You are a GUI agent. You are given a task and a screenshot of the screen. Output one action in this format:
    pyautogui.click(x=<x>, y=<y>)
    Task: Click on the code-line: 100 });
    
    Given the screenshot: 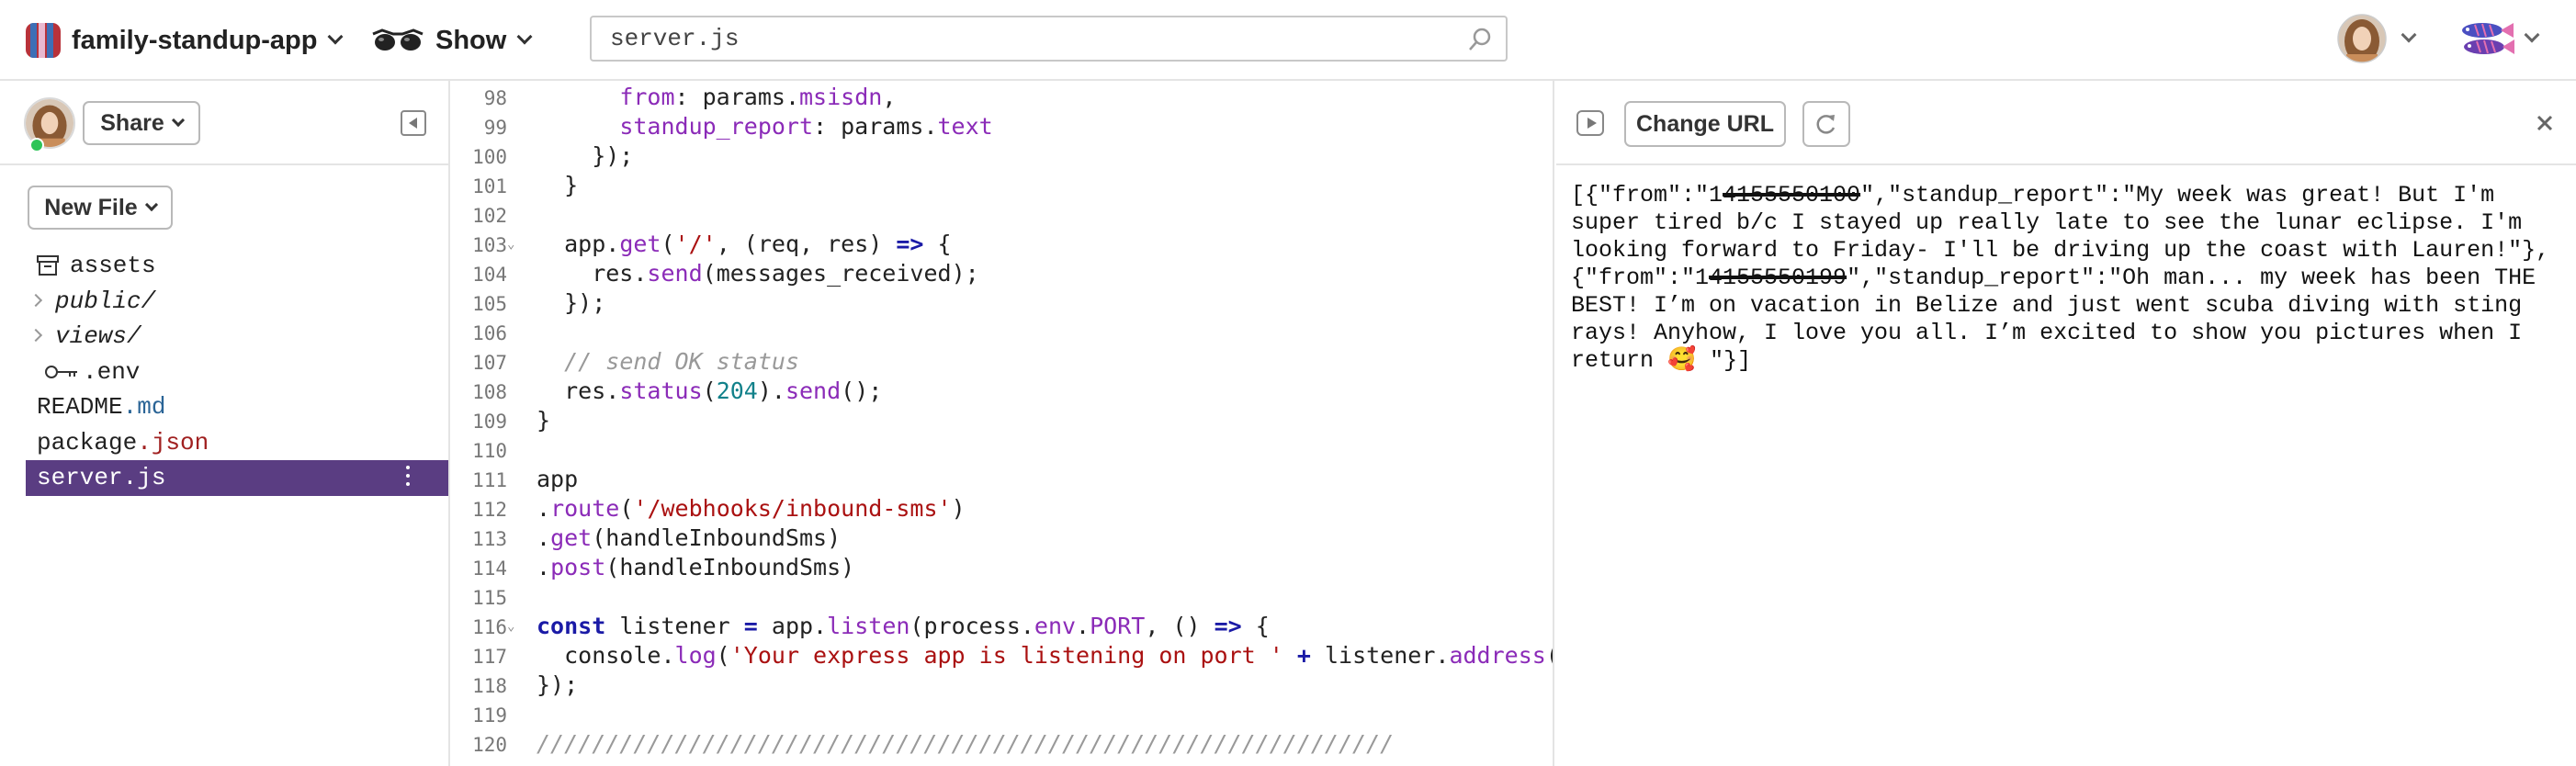 What is the action you would take?
    pyautogui.click(x=1002, y=156)
    